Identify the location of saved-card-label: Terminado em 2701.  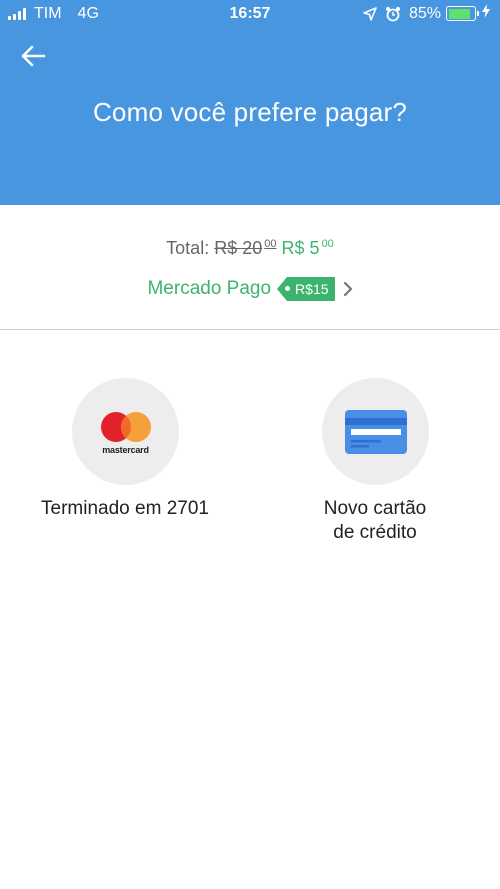
(125, 508).